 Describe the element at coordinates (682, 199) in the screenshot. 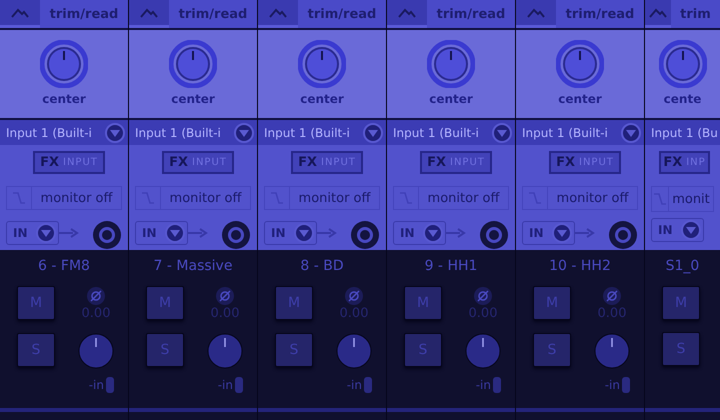

I see `monitor-button: monit` at that location.